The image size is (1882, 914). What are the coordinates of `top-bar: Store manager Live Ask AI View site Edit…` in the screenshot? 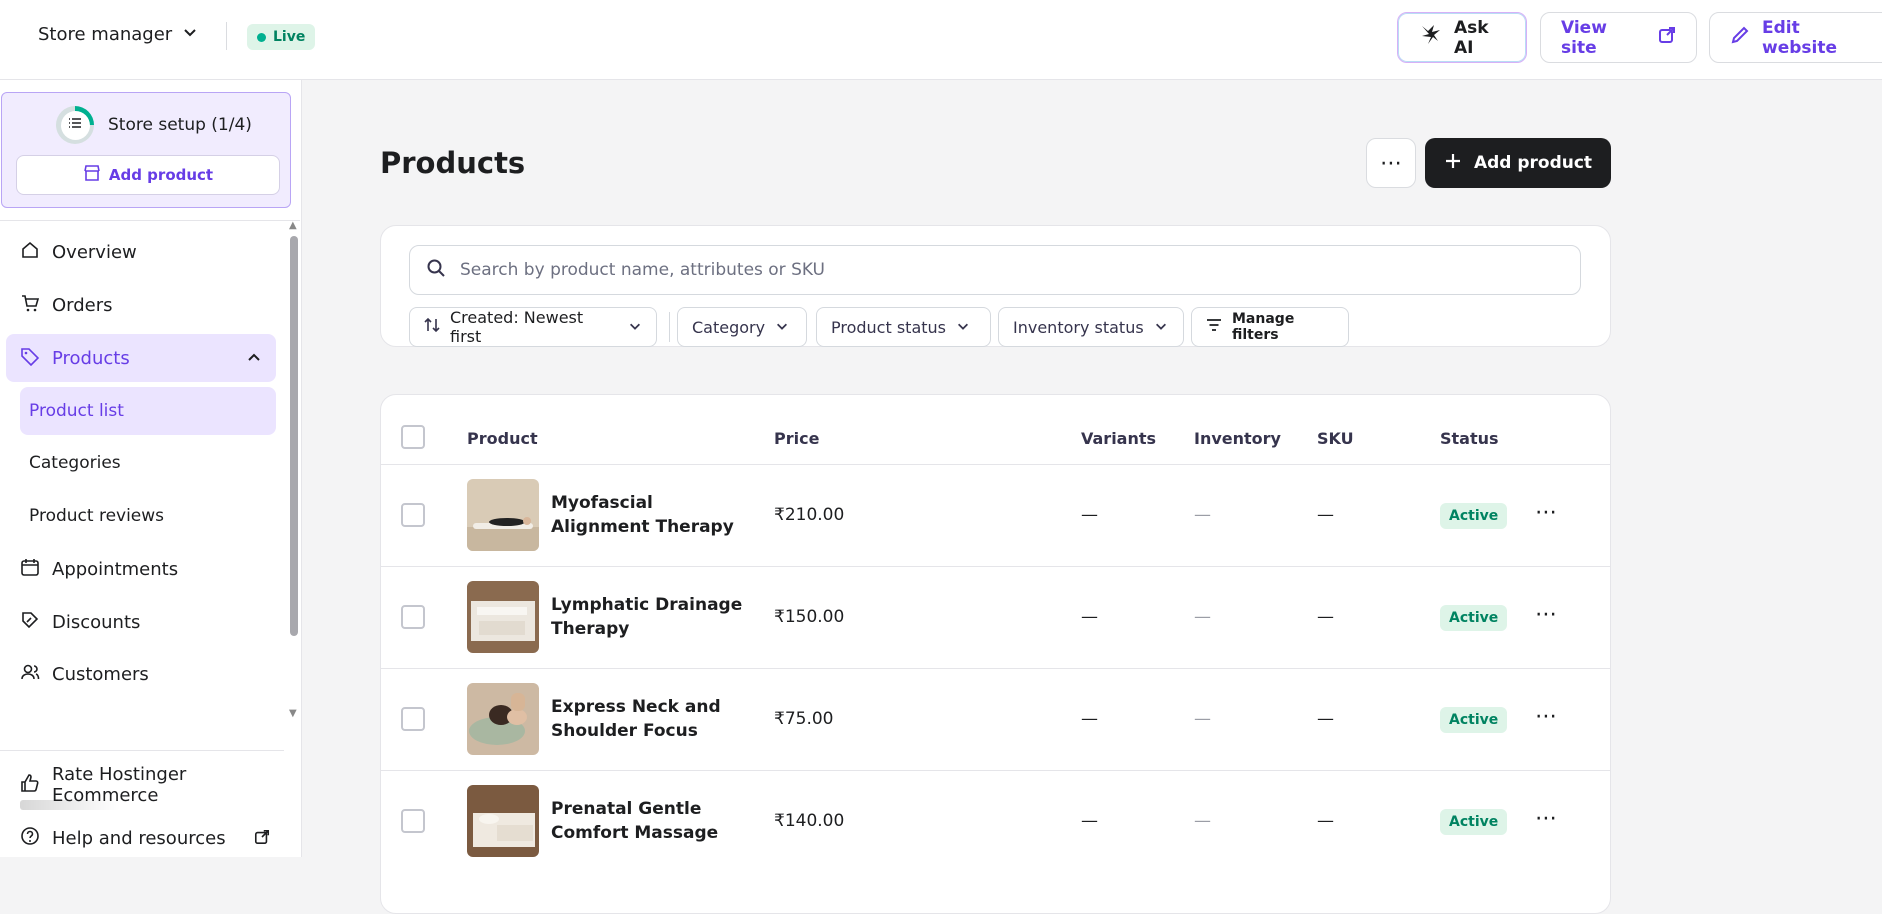 It's located at (941, 40).